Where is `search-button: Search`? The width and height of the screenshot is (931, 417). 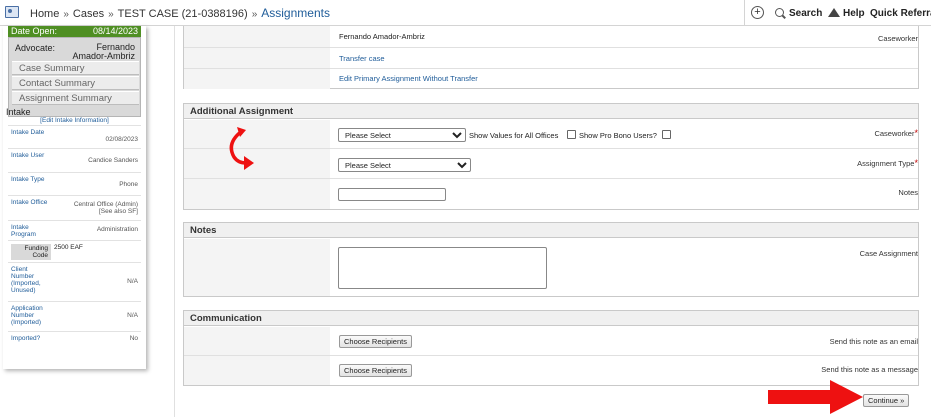
search-button: Search is located at coordinates (798, 13).